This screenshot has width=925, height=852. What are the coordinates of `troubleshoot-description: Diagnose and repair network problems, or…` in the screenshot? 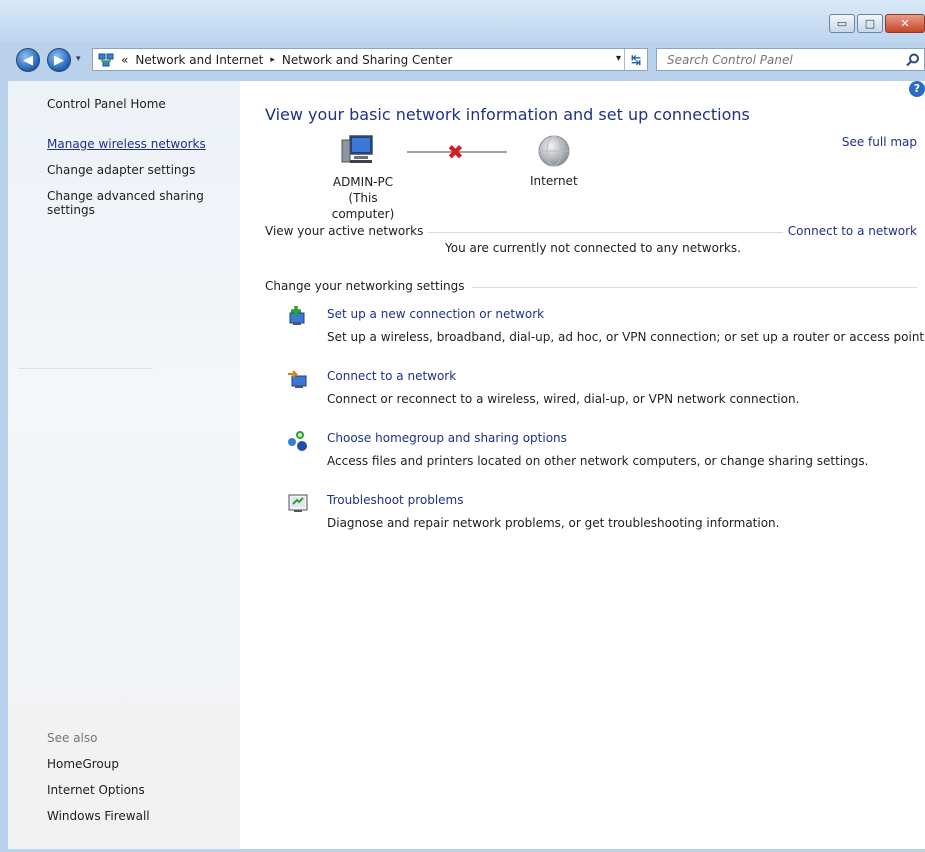 It's located at (553, 523).